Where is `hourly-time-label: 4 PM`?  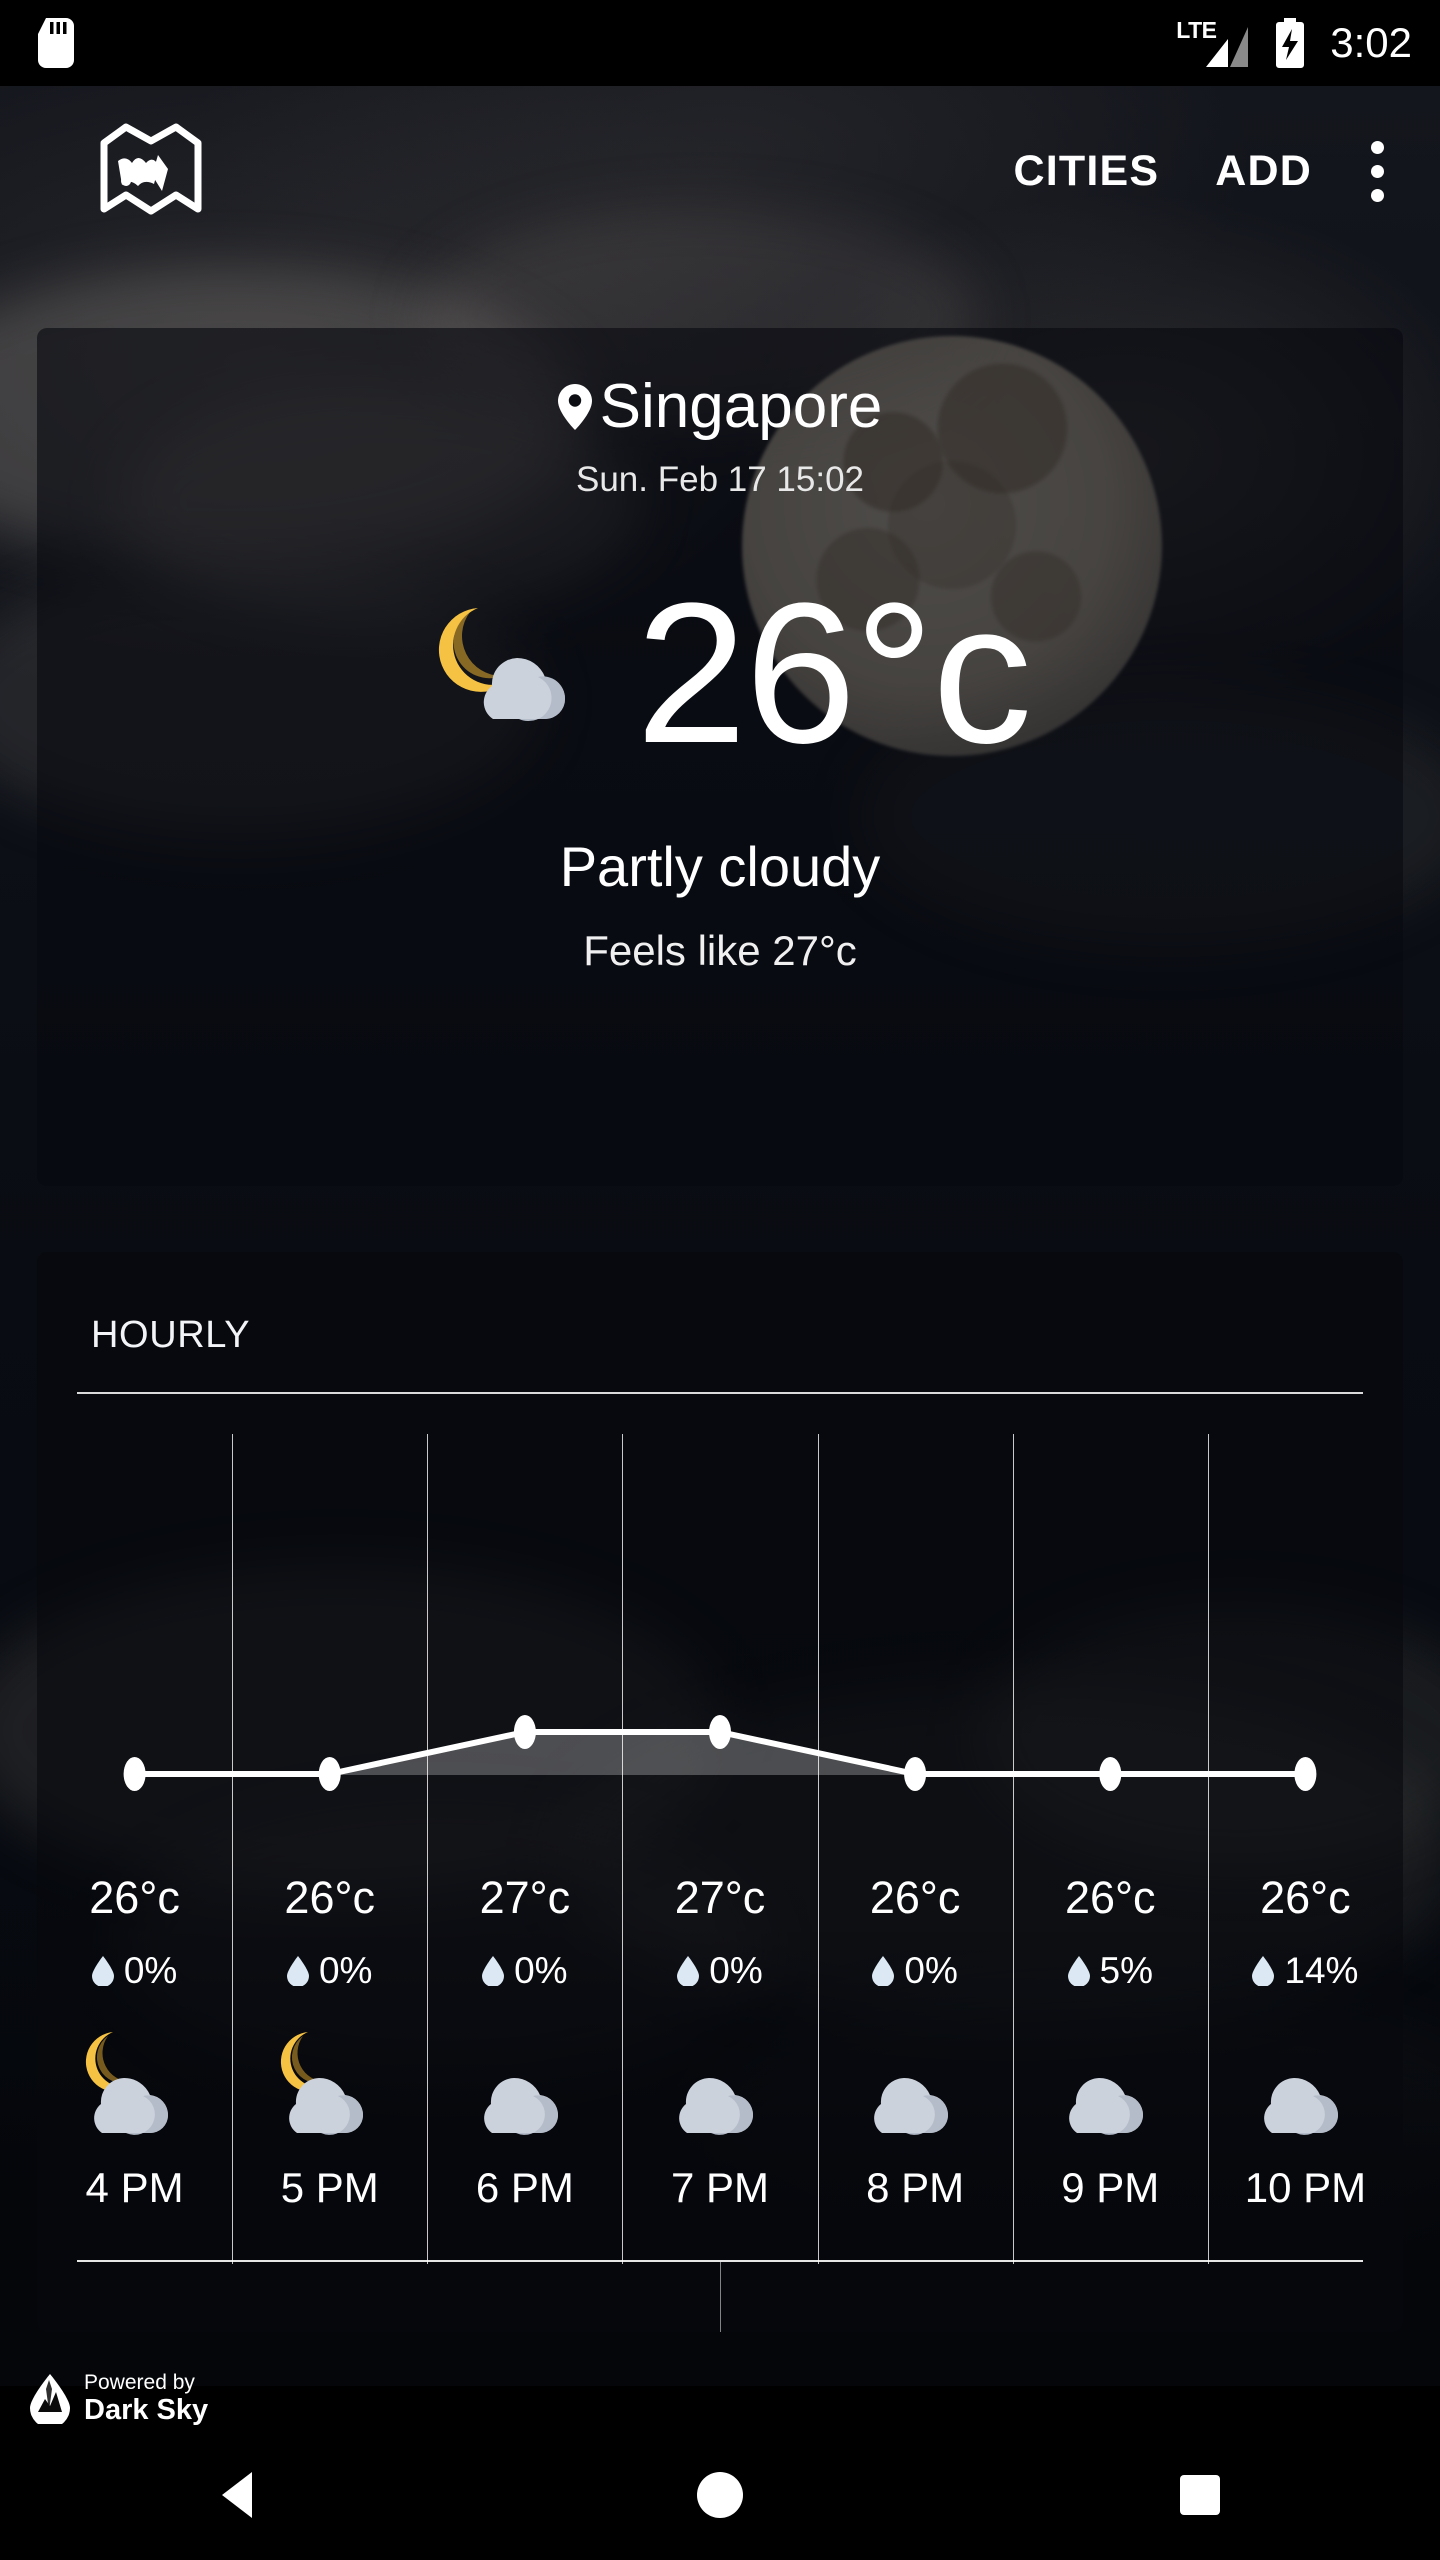
hourly-time-label: 4 PM is located at coordinates (134, 2187).